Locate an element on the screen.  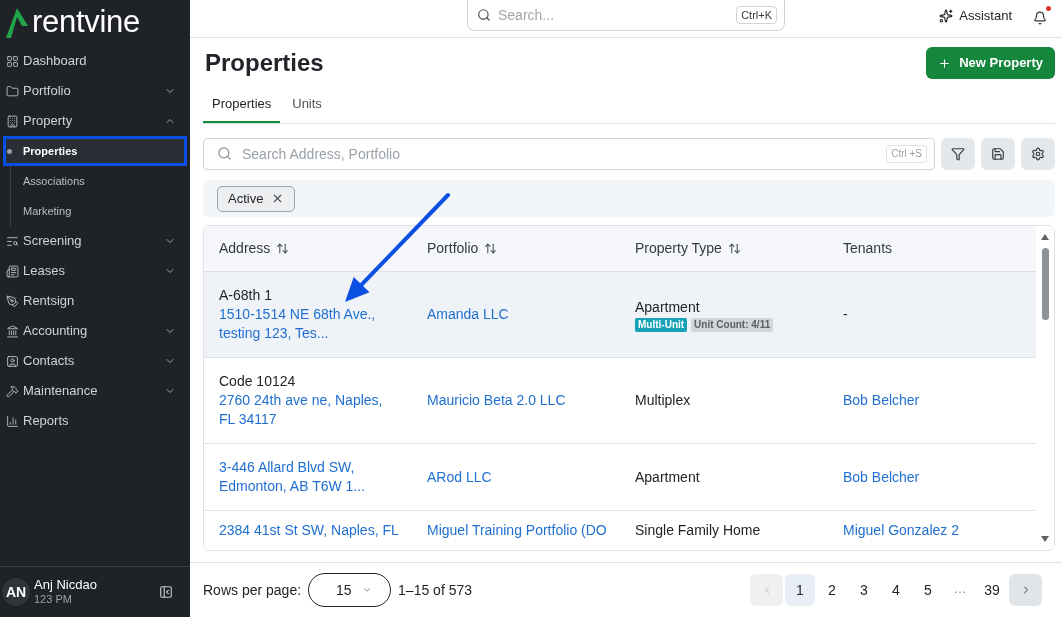
range-text: 1–15 of 573 is located at coordinates (435, 590).